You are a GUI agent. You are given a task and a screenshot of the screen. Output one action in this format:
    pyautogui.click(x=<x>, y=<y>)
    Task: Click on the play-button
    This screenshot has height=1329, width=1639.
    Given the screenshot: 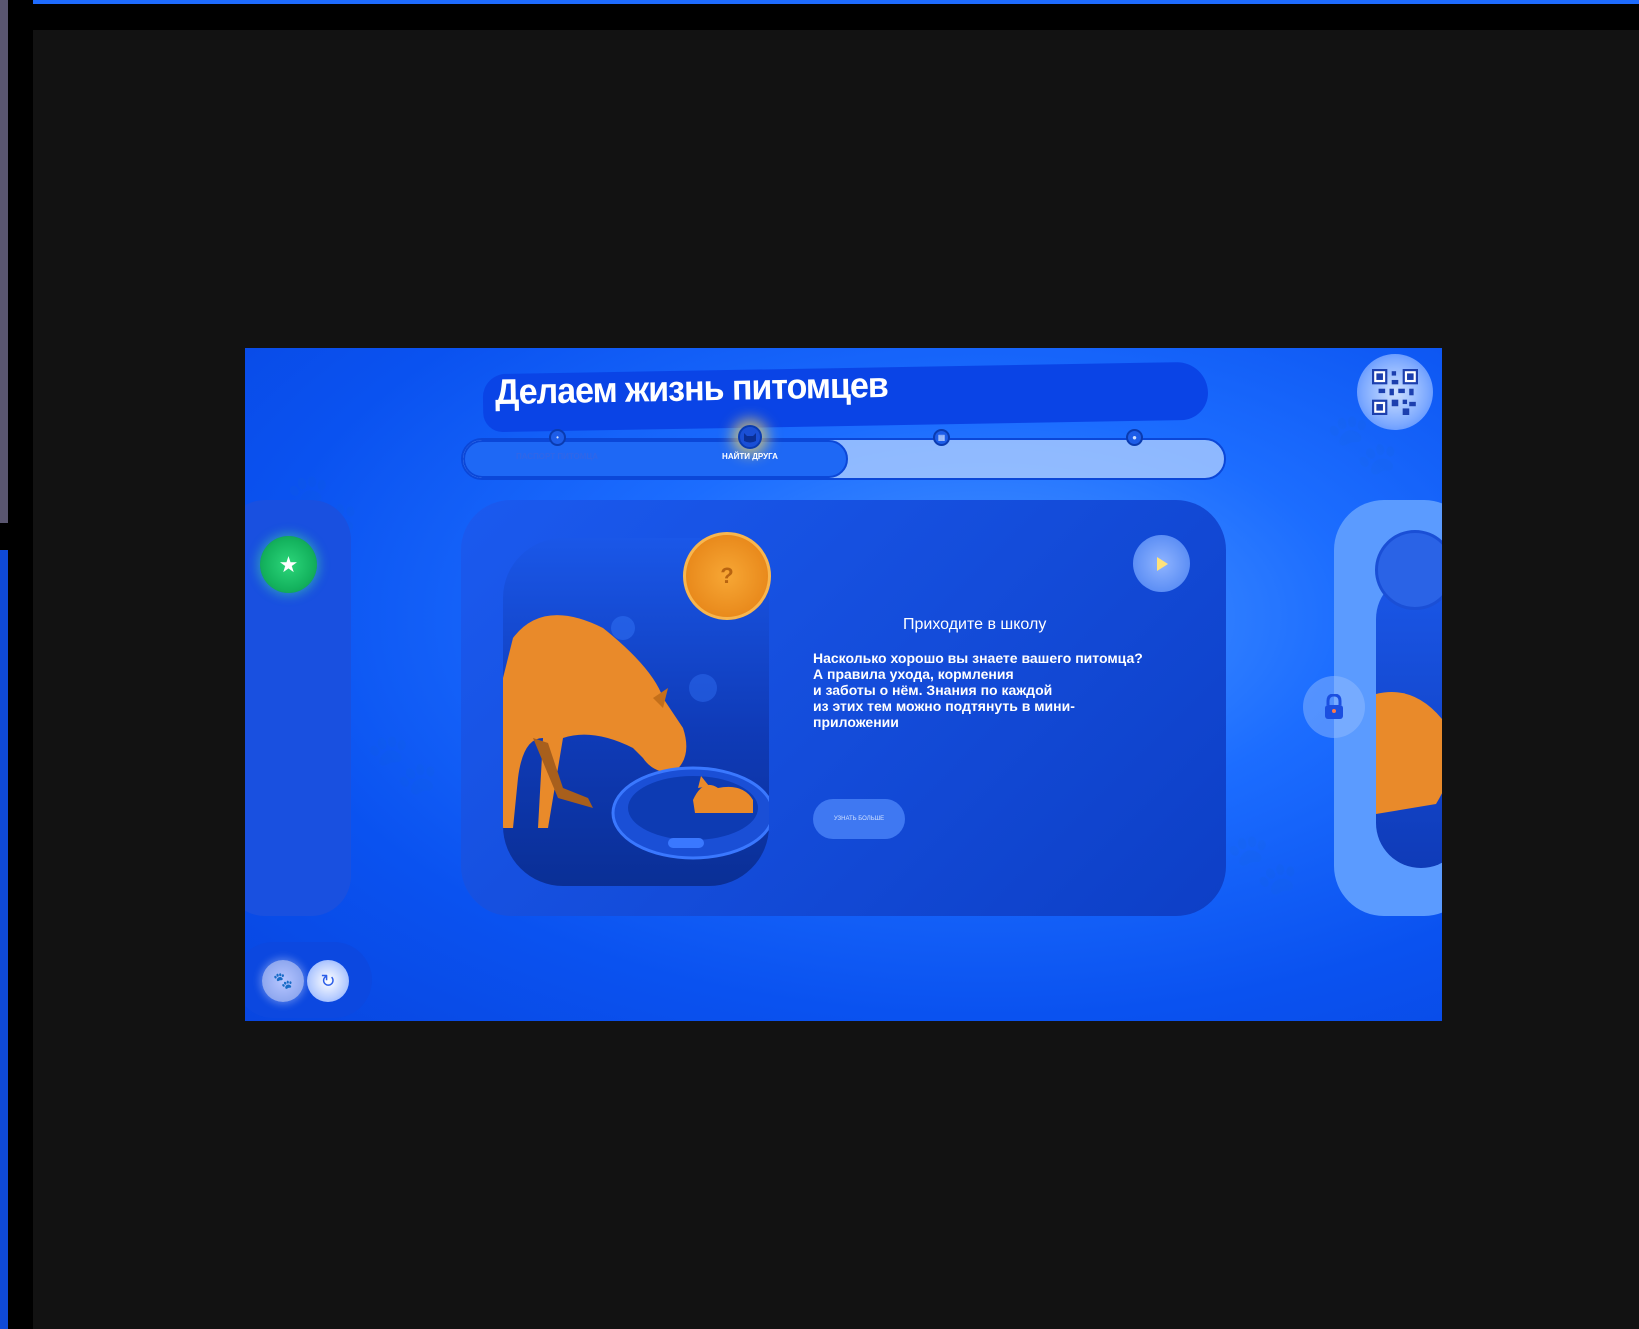 What is the action you would take?
    pyautogui.click(x=1161, y=563)
    